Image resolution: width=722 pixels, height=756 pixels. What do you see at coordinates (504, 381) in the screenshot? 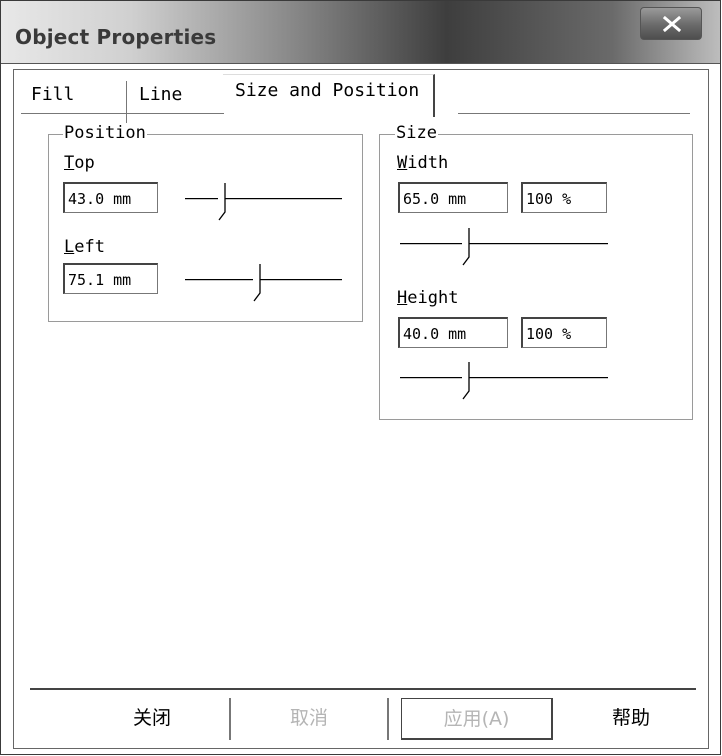
I see `height-slider` at bounding box center [504, 381].